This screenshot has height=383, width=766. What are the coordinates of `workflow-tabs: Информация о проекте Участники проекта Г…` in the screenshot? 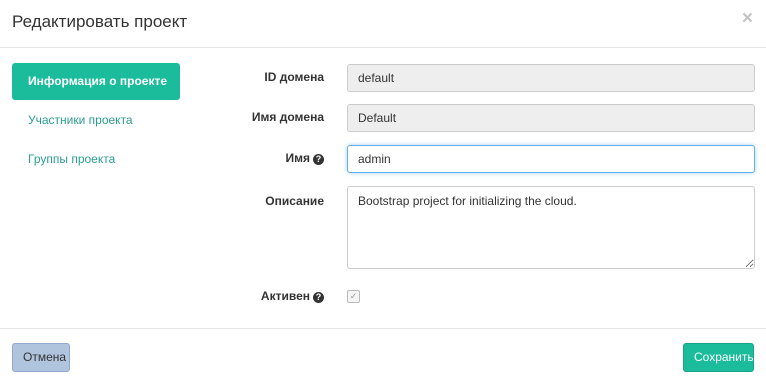 It's located at (96, 121).